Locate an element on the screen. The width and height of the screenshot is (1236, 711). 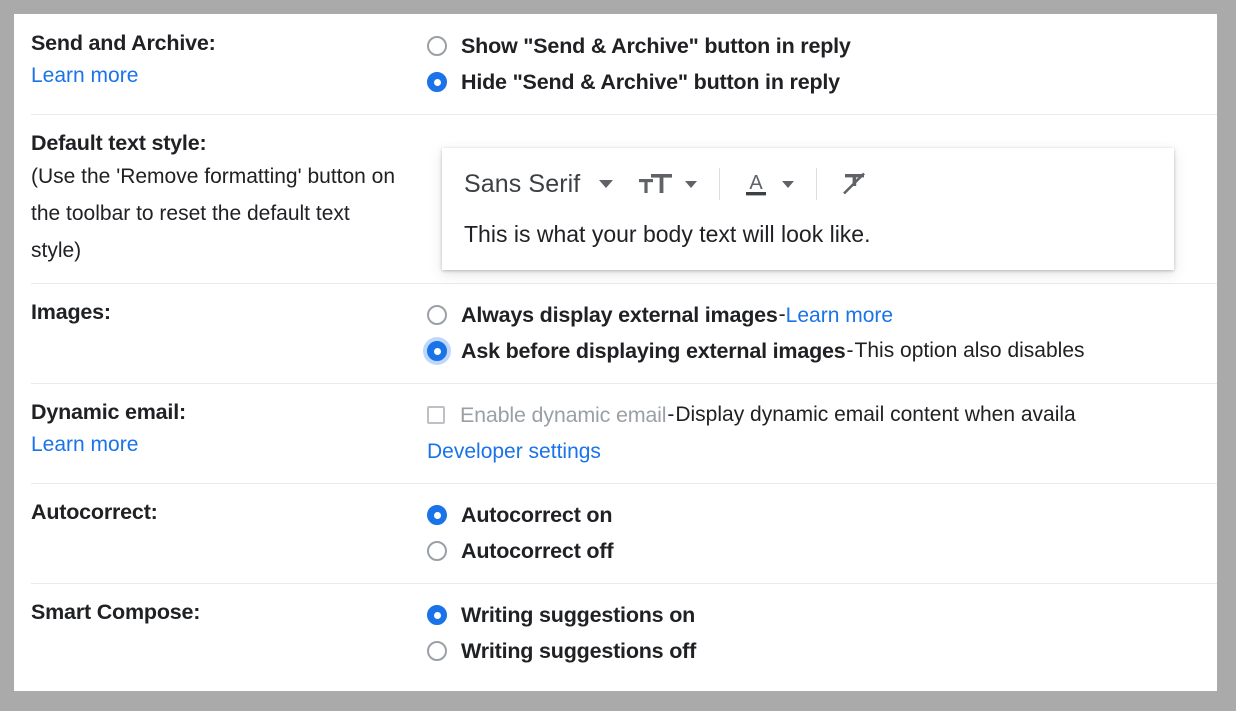
option-hide-send-and-archive: Hide "Send & Archive" button in reply is located at coordinates (822, 82).